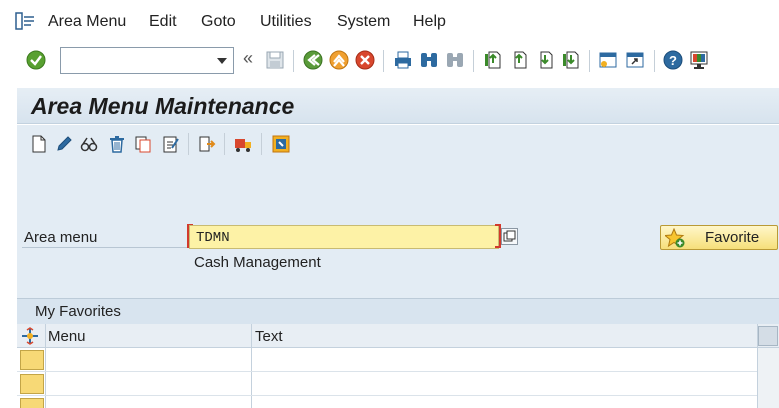 Image resolution: width=779 pixels, height=408 pixels. What do you see at coordinates (398, 311) in the screenshot?
I see `favorites-header: My Favorites` at bounding box center [398, 311].